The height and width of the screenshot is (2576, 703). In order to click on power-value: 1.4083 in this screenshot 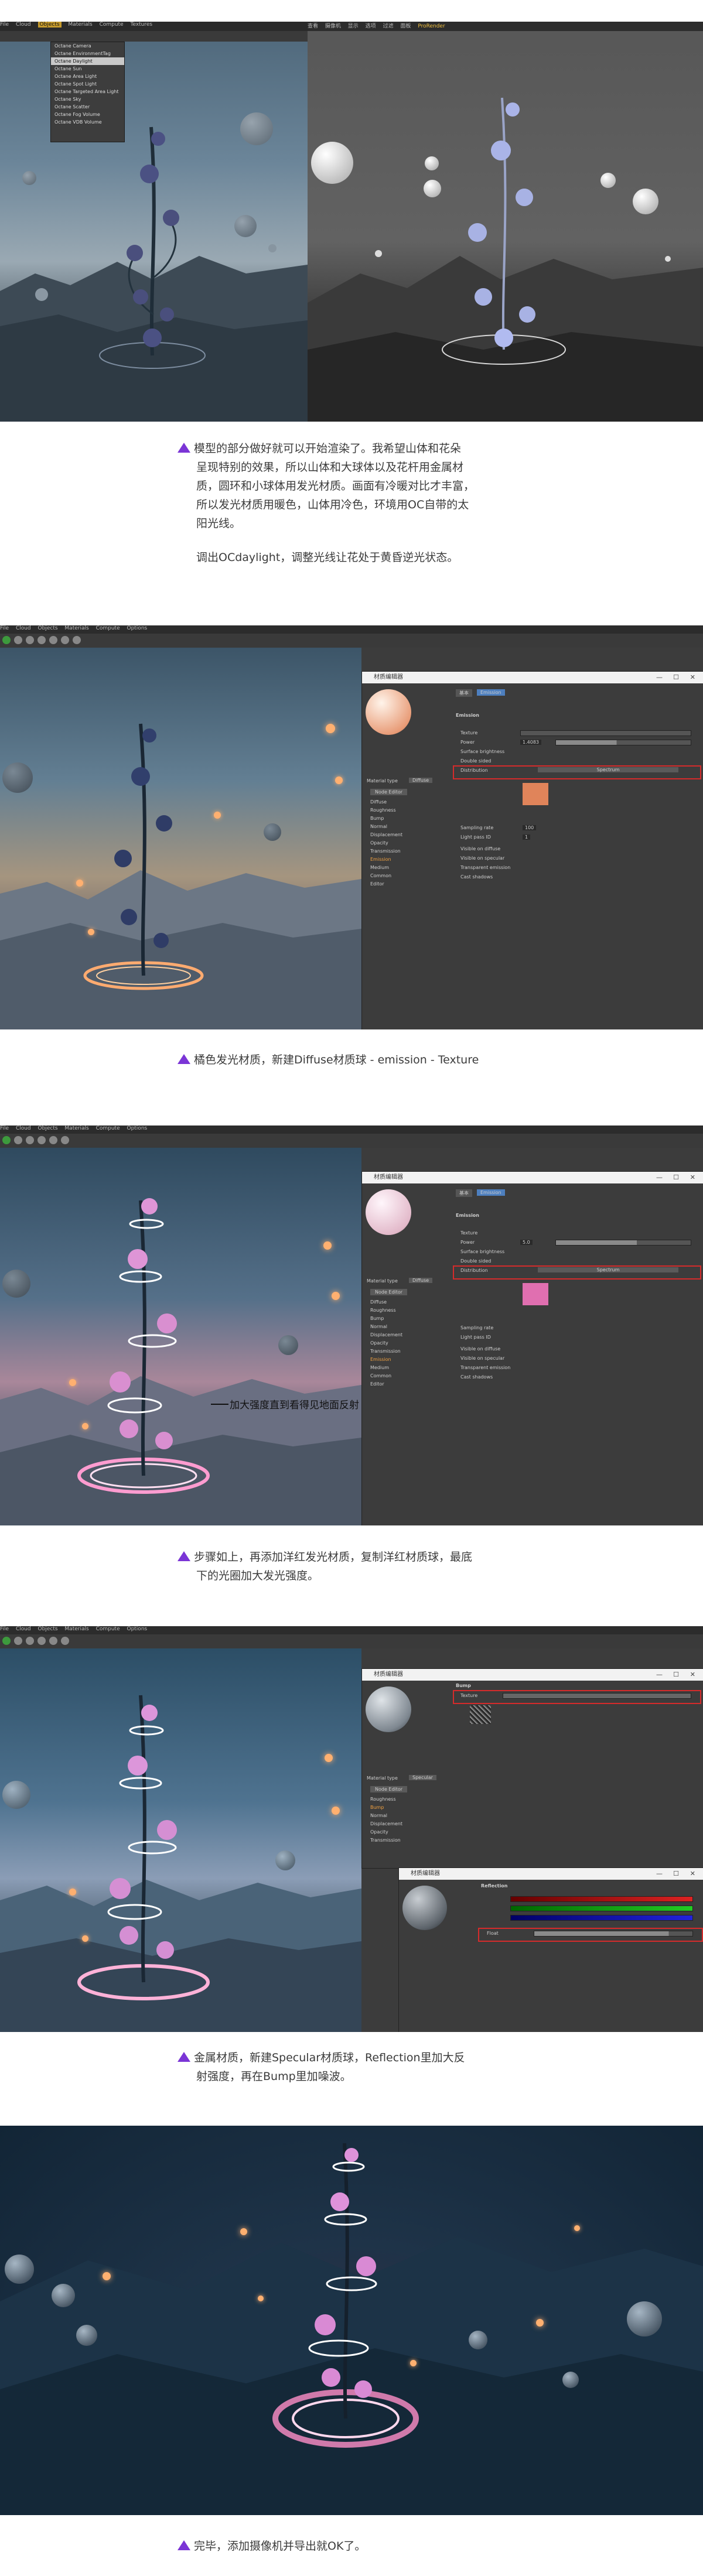, I will do `click(530, 743)`.